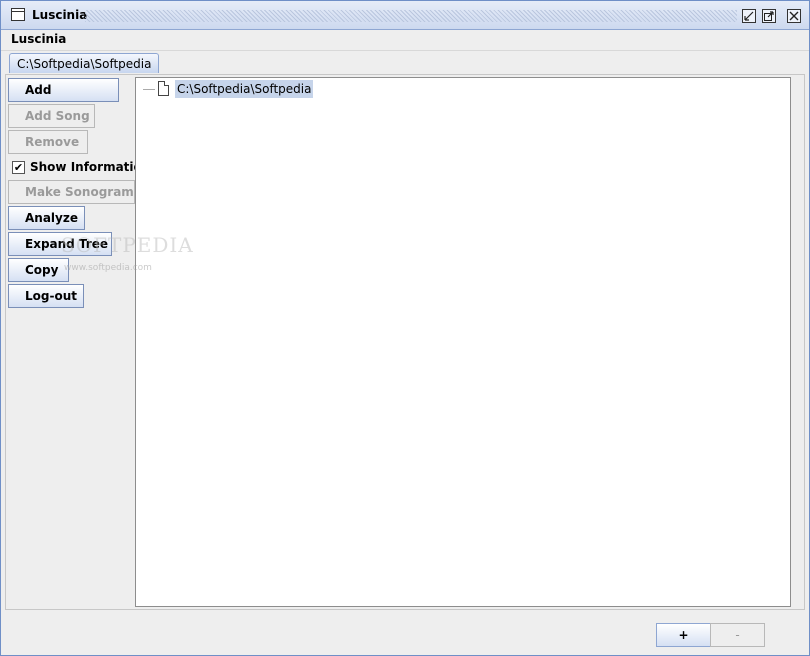 This screenshot has height=656, width=810. What do you see at coordinates (411, 16) in the screenshot?
I see `title-bar-grip` at bounding box center [411, 16].